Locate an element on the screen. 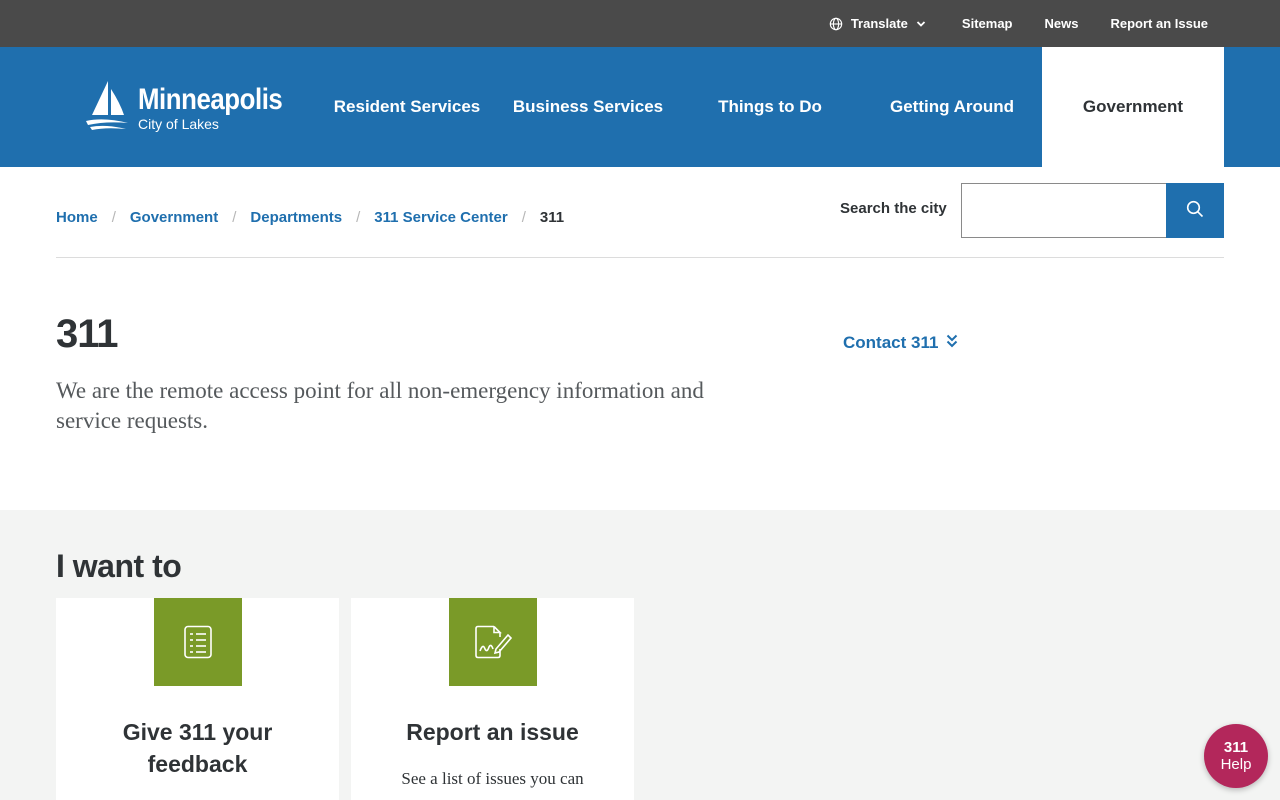 The width and height of the screenshot is (1280, 800). double-chevron-down-icon is located at coordinates (948, 343).